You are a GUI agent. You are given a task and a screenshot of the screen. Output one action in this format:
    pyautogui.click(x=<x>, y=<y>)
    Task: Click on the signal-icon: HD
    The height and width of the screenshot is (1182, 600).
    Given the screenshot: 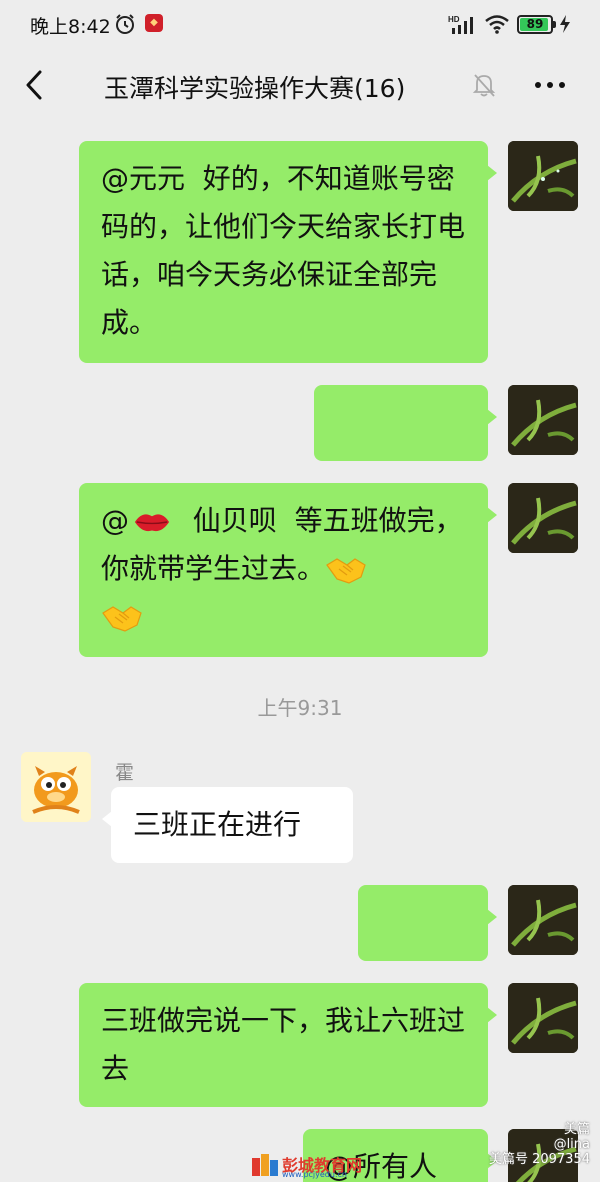 What is the action you would take?
    pyautogui.click(x=460, y=24)
    